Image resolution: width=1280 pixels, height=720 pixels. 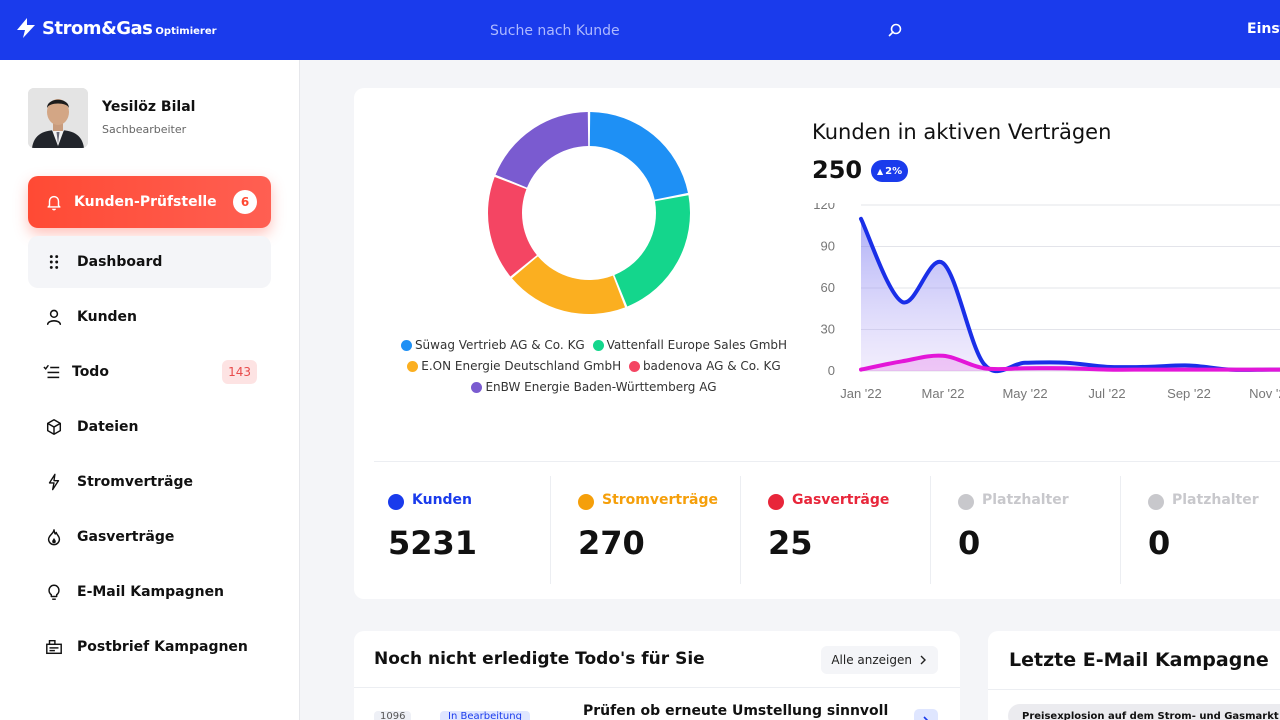 I want to click on y-tick-label: 0, so click(x=831, y=370).